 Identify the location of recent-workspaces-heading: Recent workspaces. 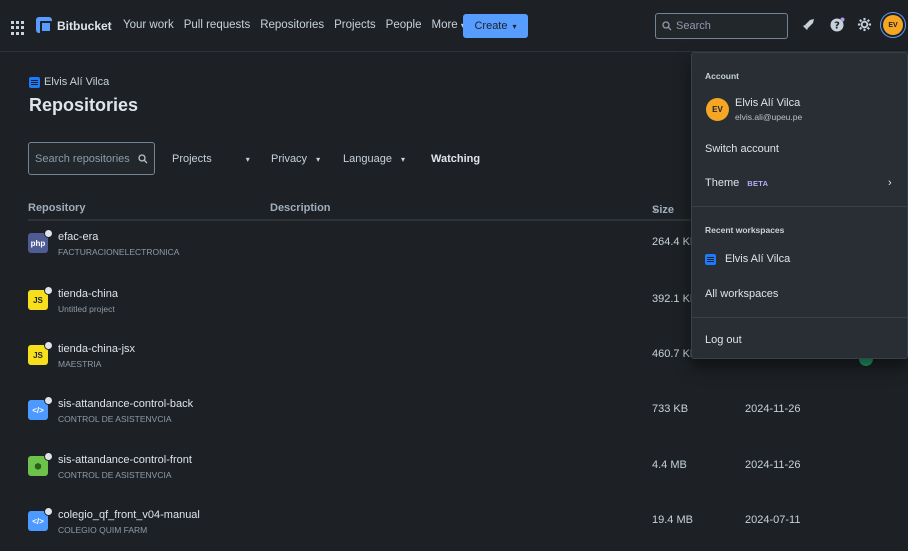
(745, 230).